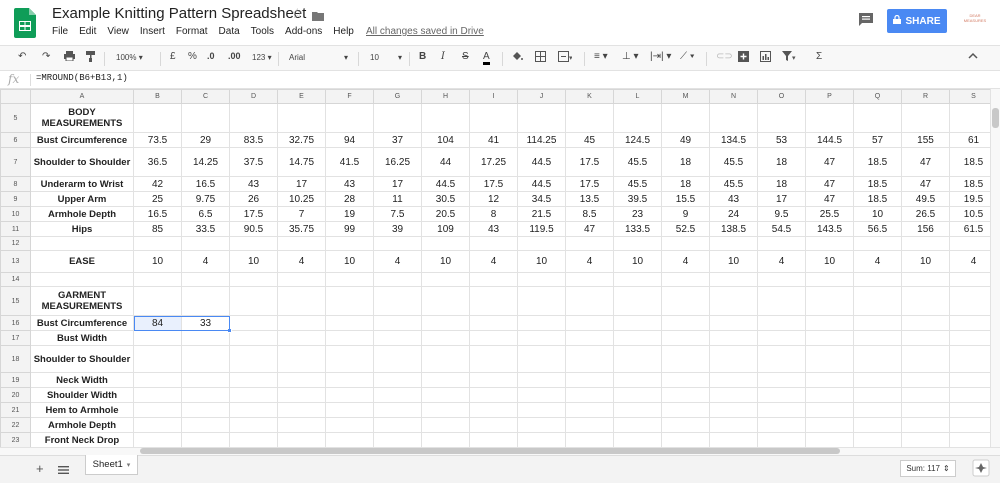  What do you see at coordinates (733, 140) in the screenshot?
I see `cell: 134.5` at bounding box center [733, 140].